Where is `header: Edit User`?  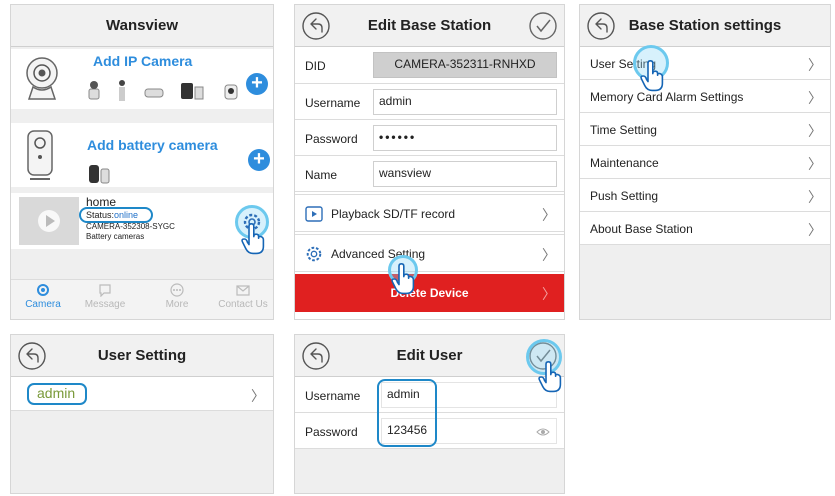 header: Edit User is located at coordinates (429, 356).